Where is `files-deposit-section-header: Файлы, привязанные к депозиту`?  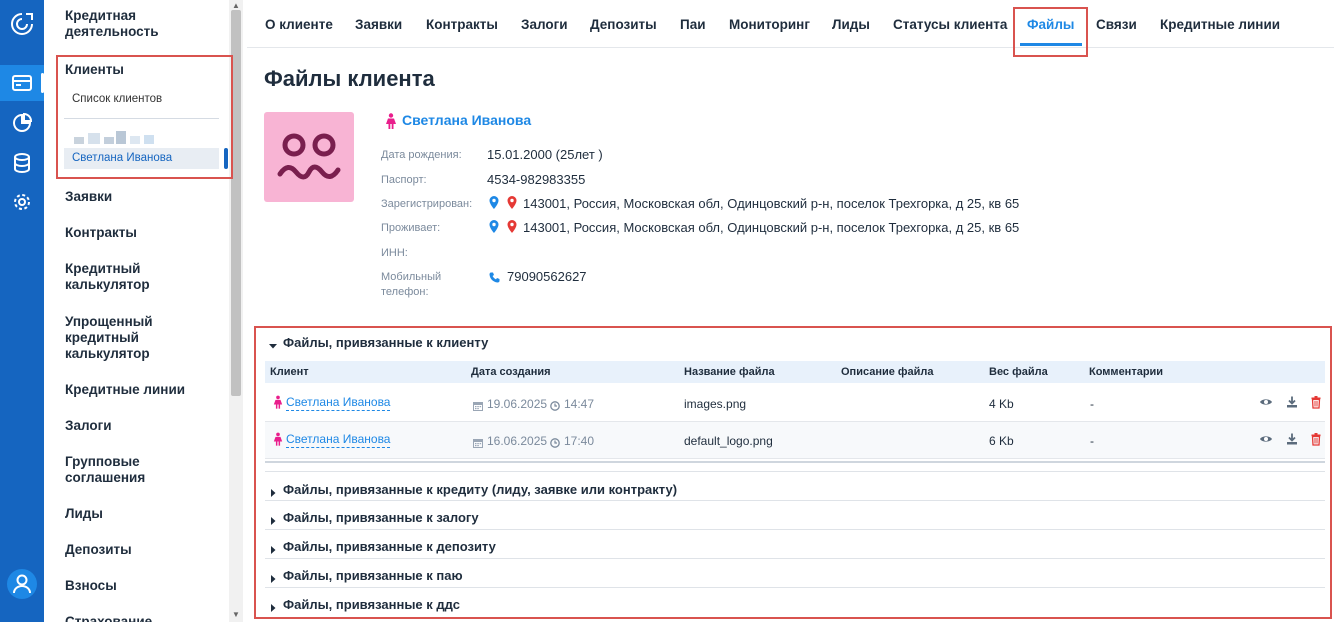 files-deposit-section-header: Файлы, привязанные к депозиту is located at coordinates (389, 546).